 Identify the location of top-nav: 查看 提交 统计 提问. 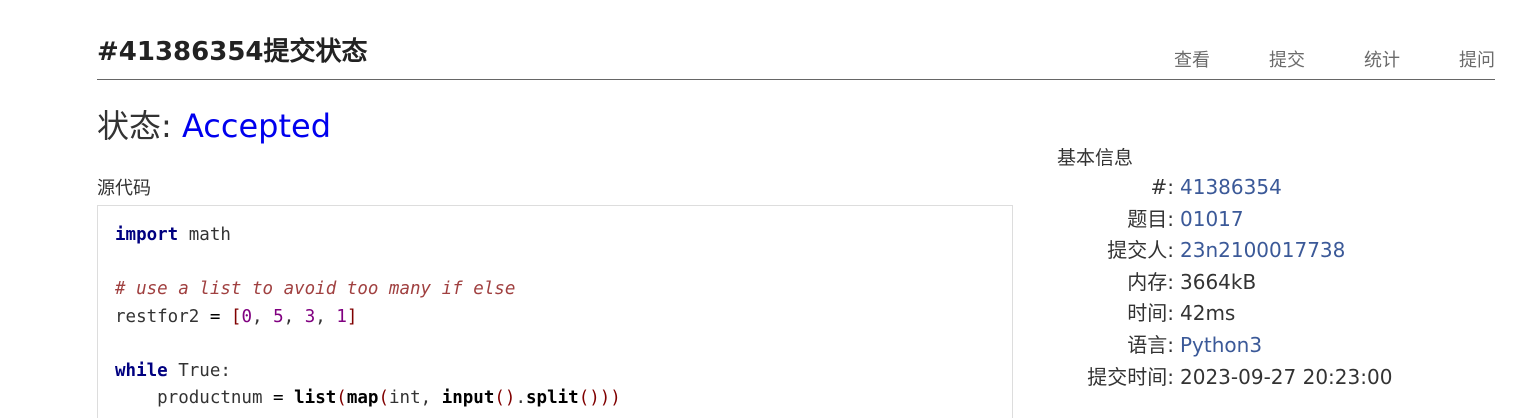
(1305, 61).